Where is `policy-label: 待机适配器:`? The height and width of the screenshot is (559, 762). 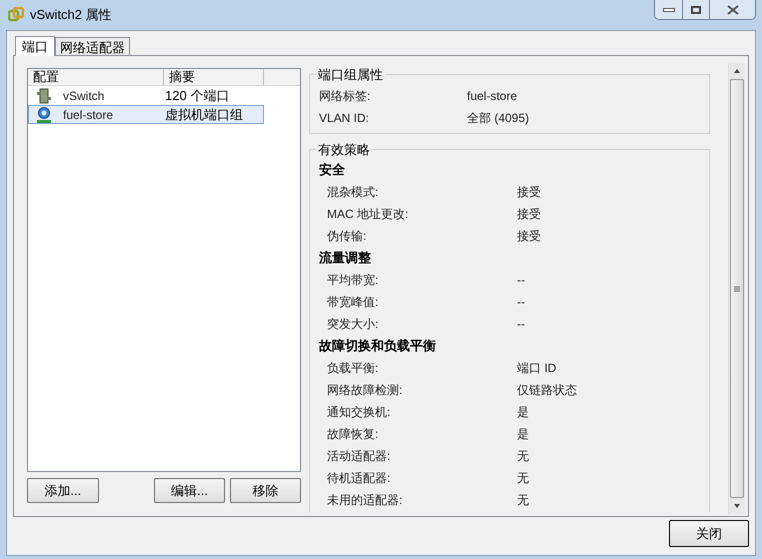 policy-label: 待机适配器: is located at coordinates (359, 478).